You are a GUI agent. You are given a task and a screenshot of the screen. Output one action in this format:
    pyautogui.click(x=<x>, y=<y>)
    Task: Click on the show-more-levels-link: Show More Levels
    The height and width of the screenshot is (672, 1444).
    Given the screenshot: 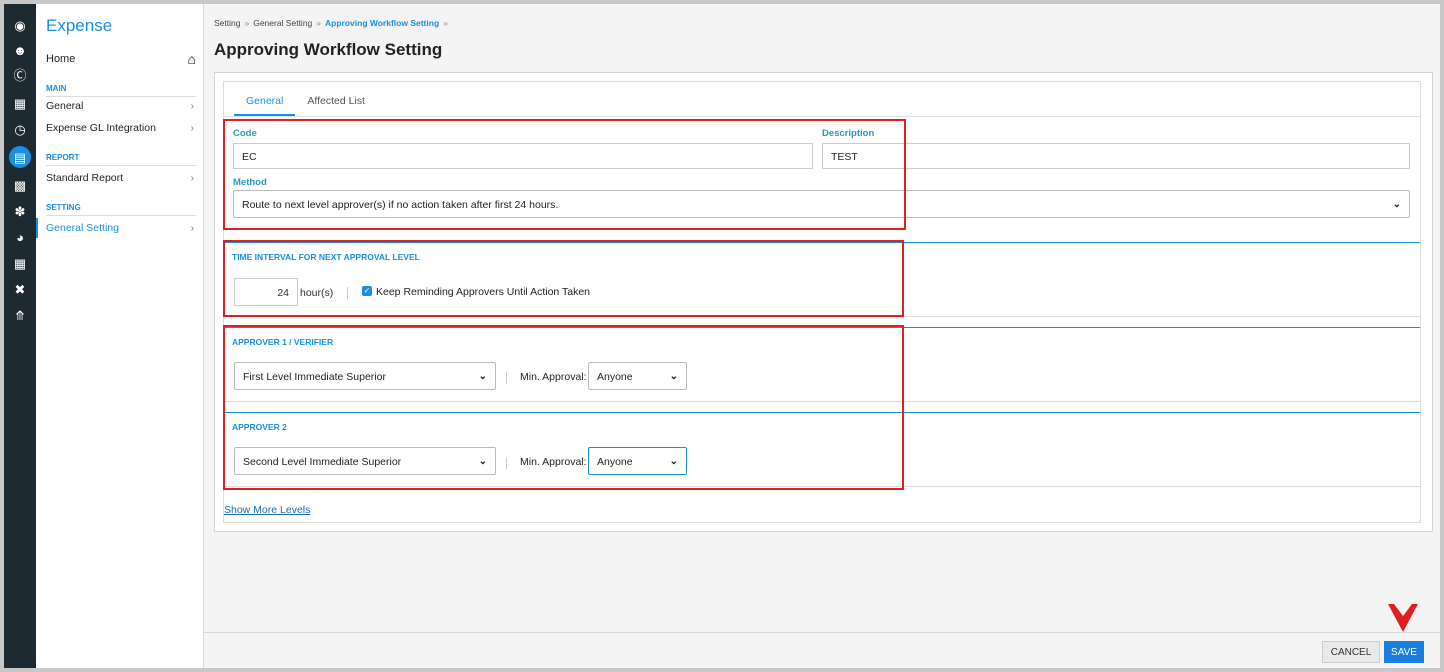 What is the action you would take?
    pyautogui.click(x=267, y=510)
    